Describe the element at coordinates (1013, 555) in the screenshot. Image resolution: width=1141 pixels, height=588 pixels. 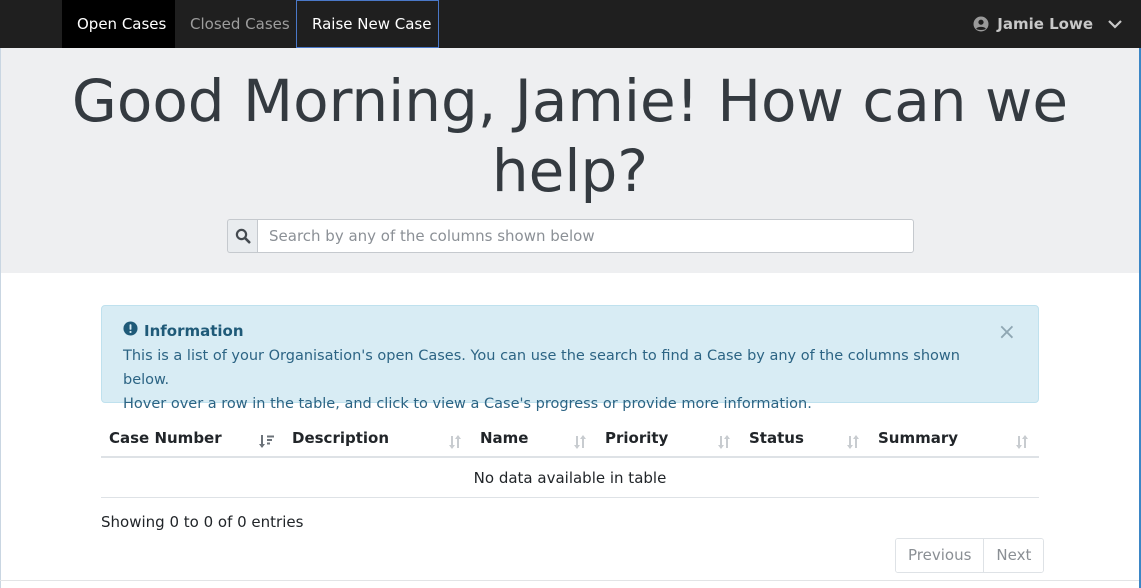
I see `next-page-button: Next` at that location.